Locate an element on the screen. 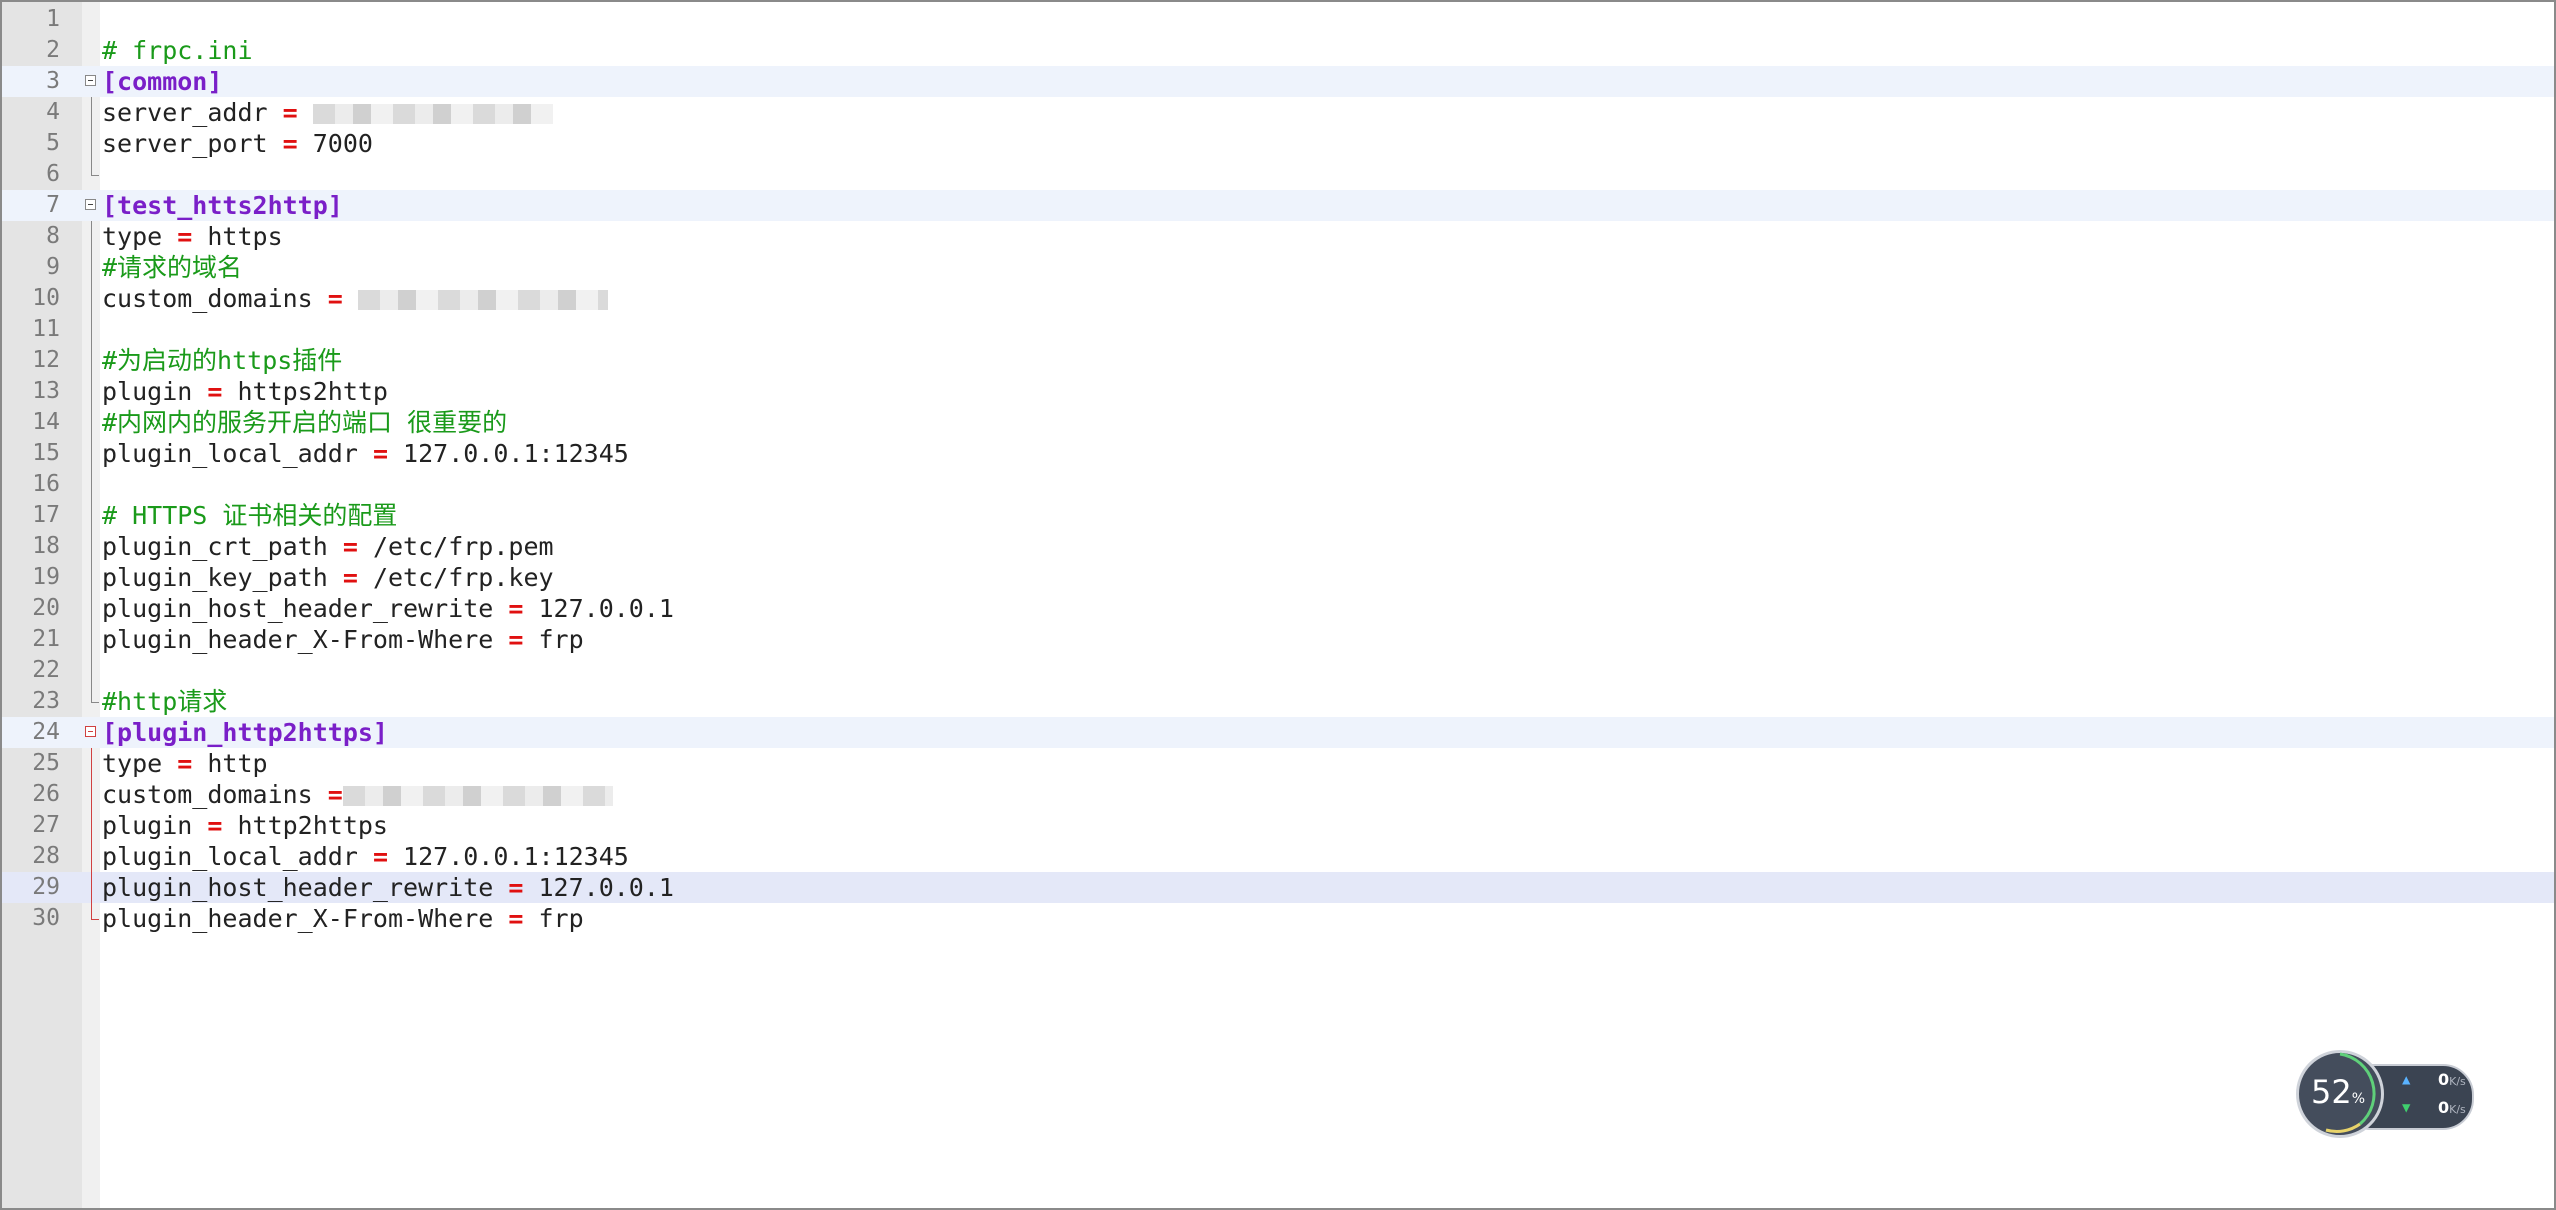  code-line: 9 #请求的域名 is located at coordinates (1278, 267).